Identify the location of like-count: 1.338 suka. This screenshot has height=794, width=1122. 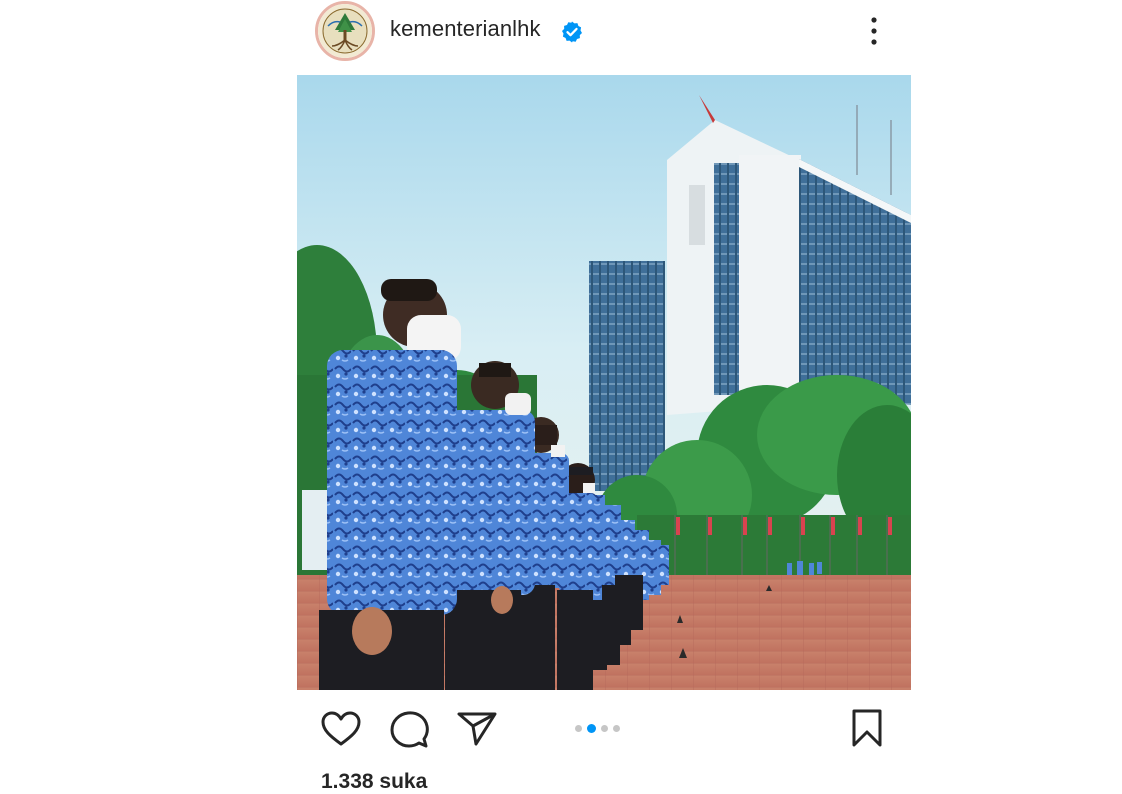
(374, 782).